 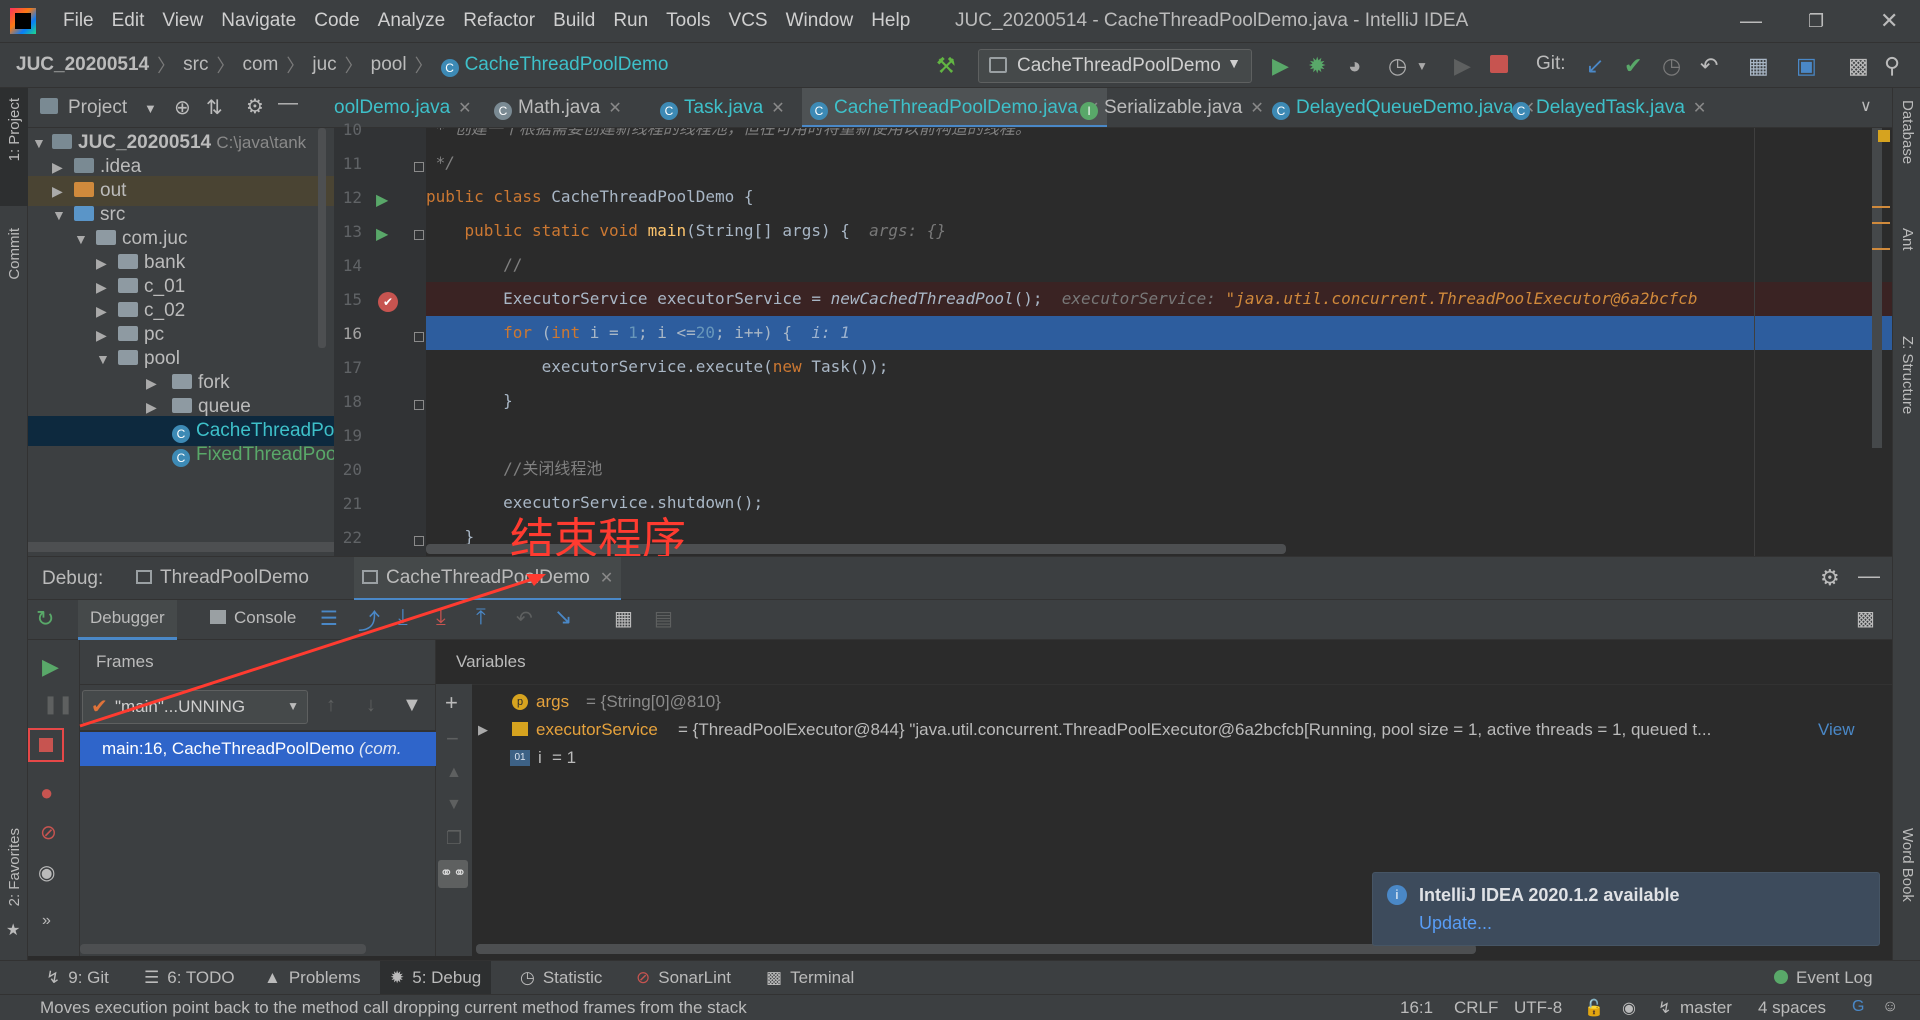 I want to click on git-branch: master, so click(x=1706, y=1008).